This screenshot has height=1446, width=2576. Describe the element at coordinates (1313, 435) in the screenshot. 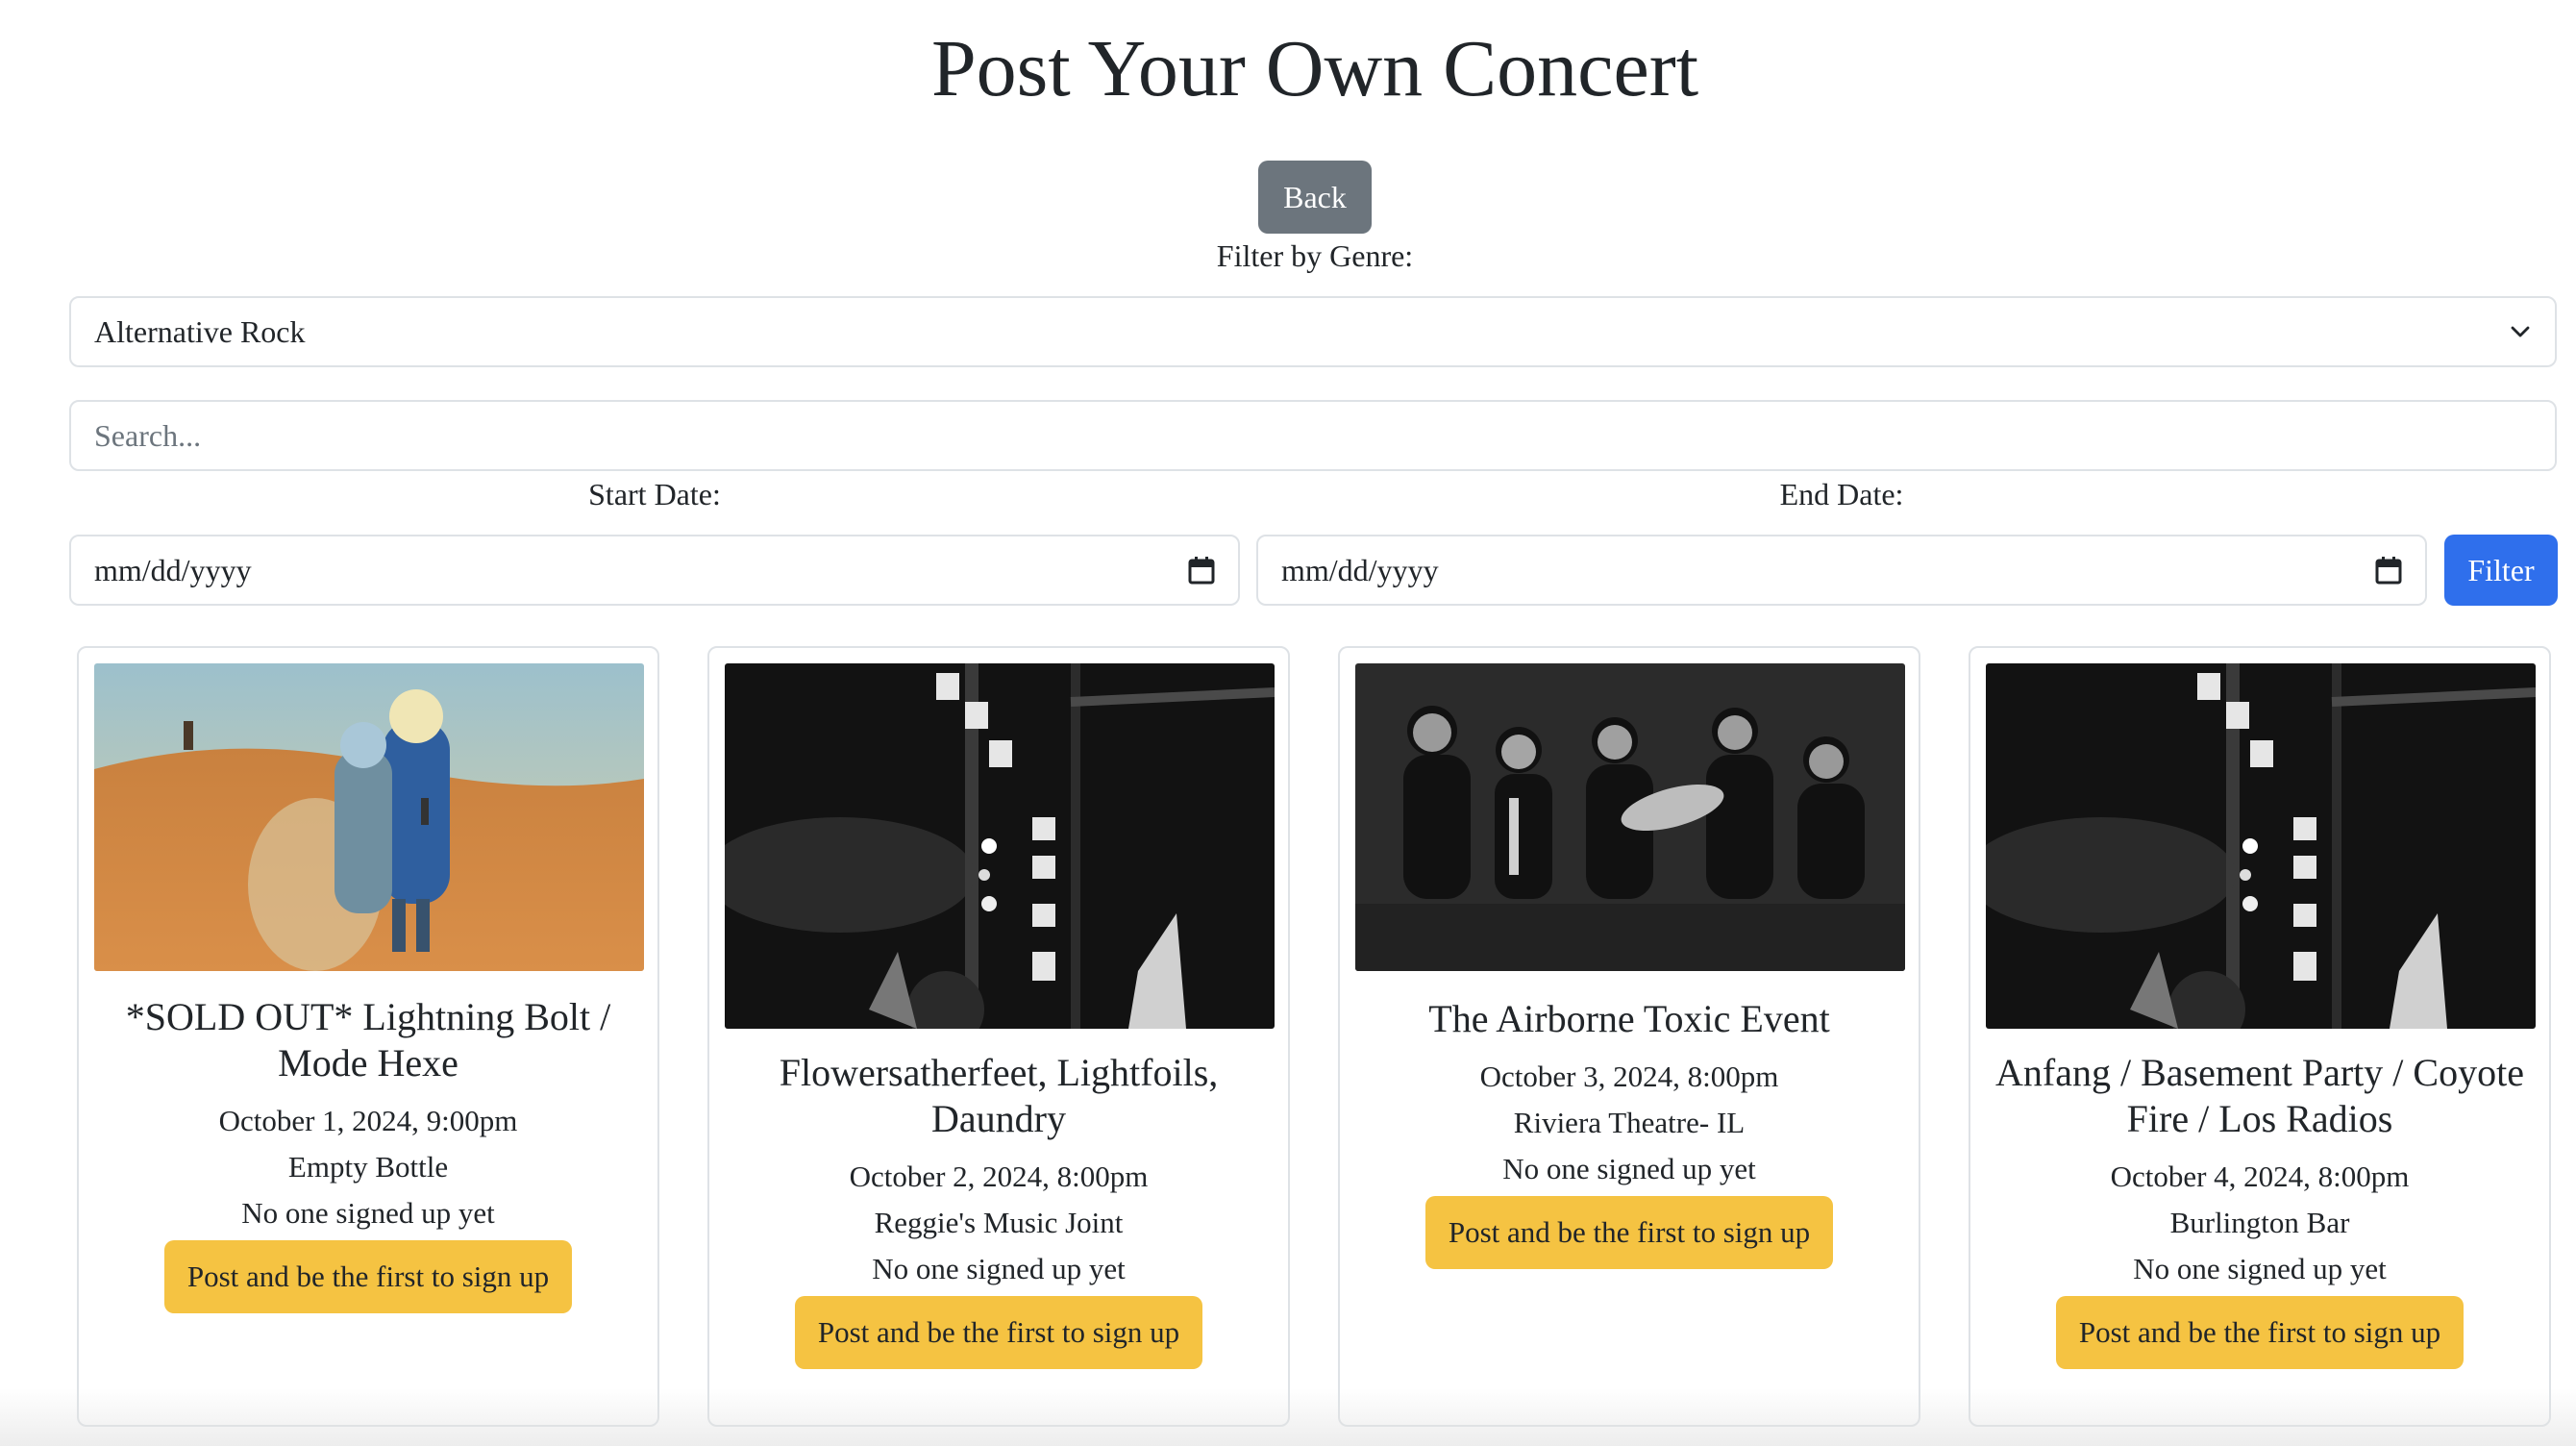

I see `search-input` at that location.